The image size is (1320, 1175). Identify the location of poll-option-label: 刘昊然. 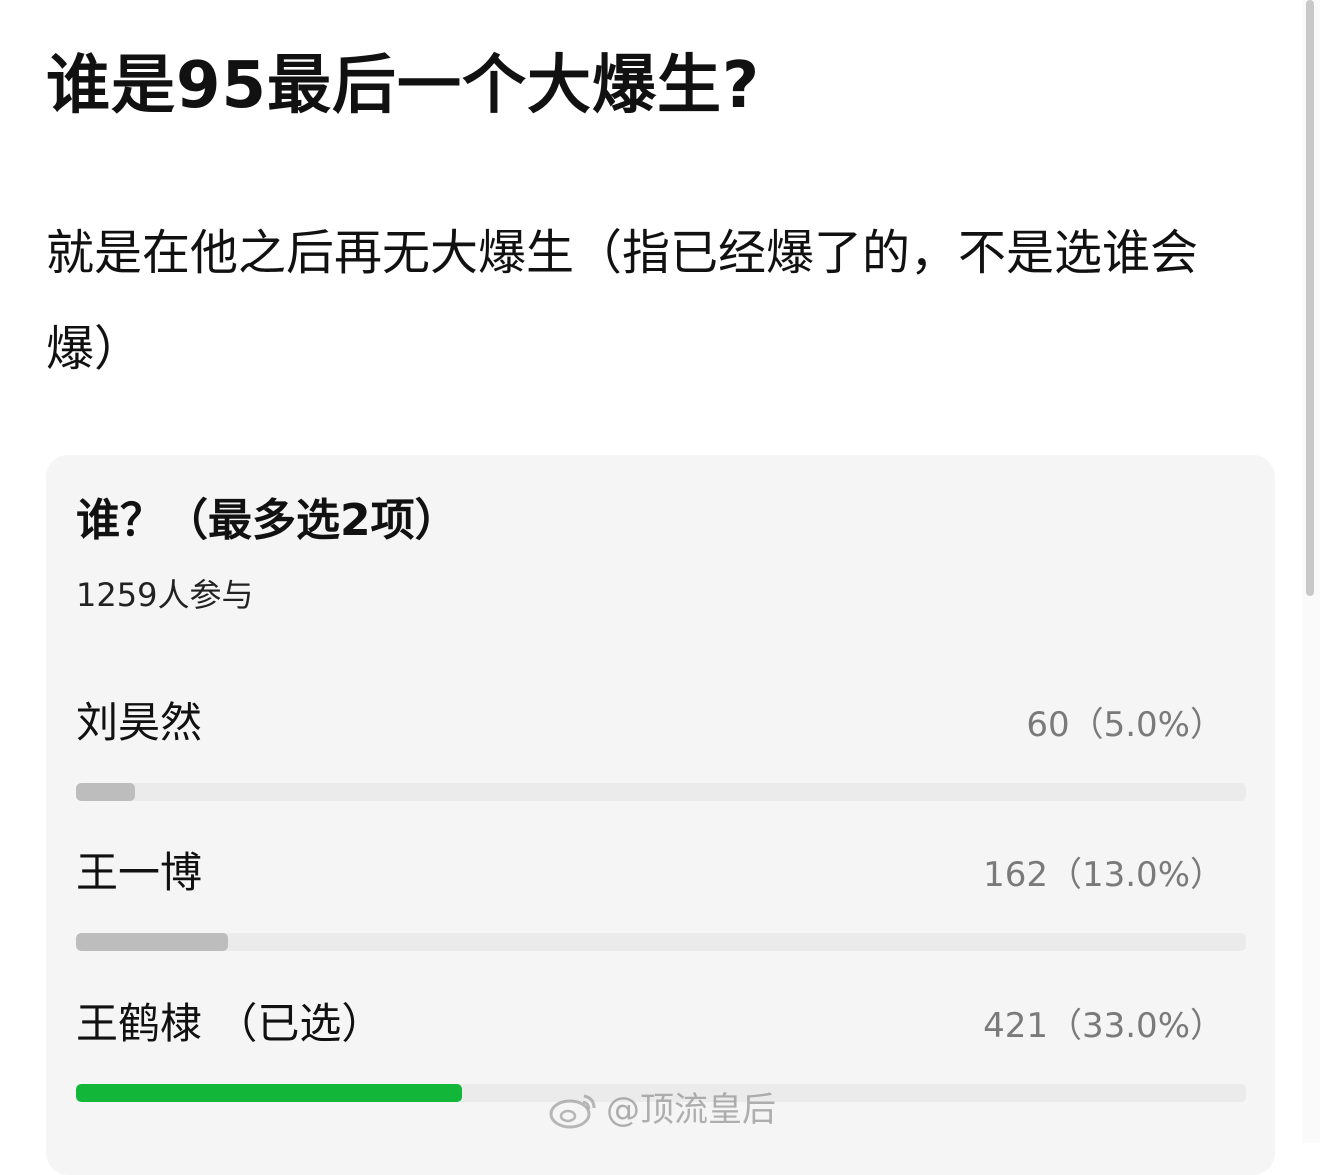
(139, 722).